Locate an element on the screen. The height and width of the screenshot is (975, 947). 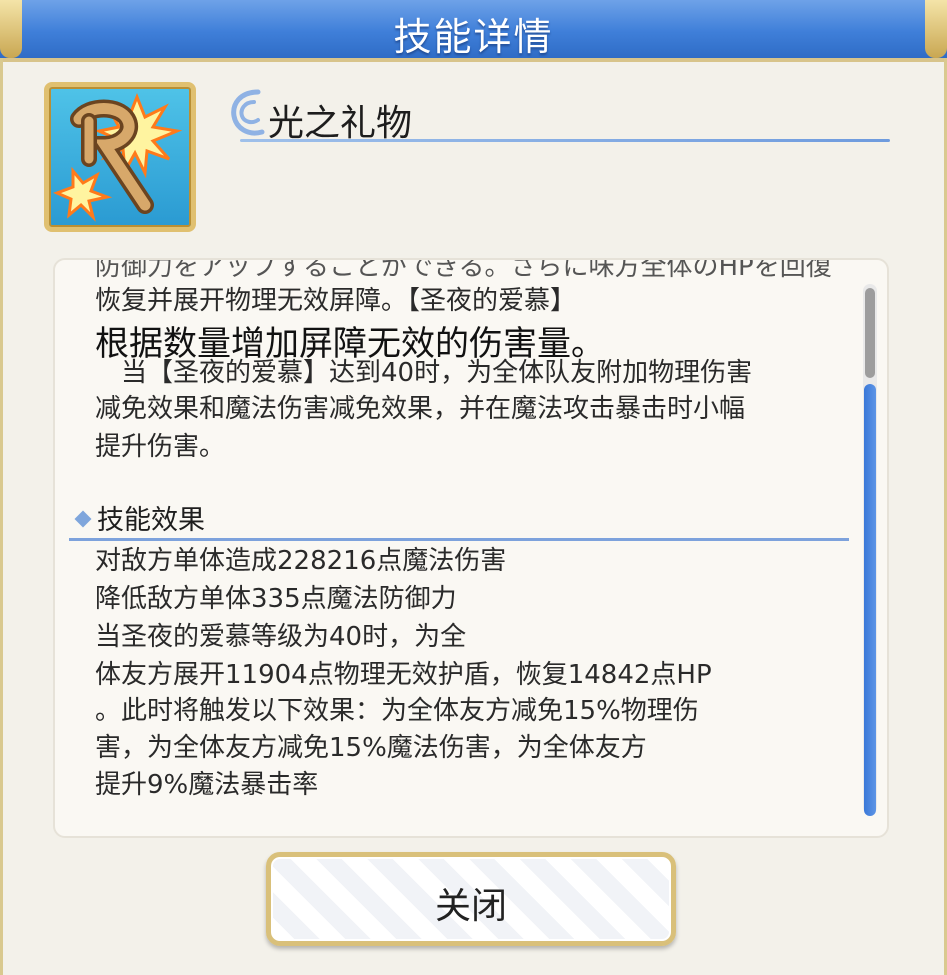
effect-line: 对敌方单体造成228216点魔法伤害 is located at coordinates (301, 561).